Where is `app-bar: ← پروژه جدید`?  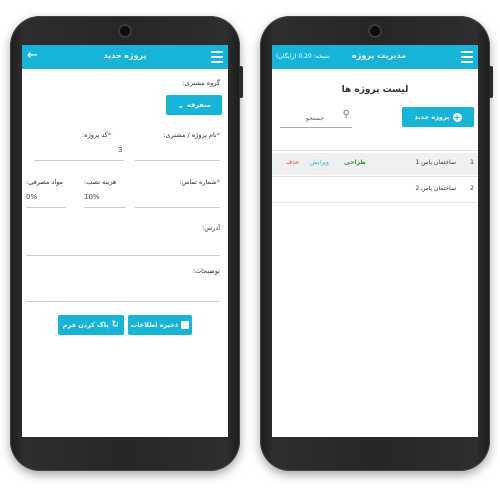
app-bar: ← پروژه جدید is located at coordinates (125, 57).